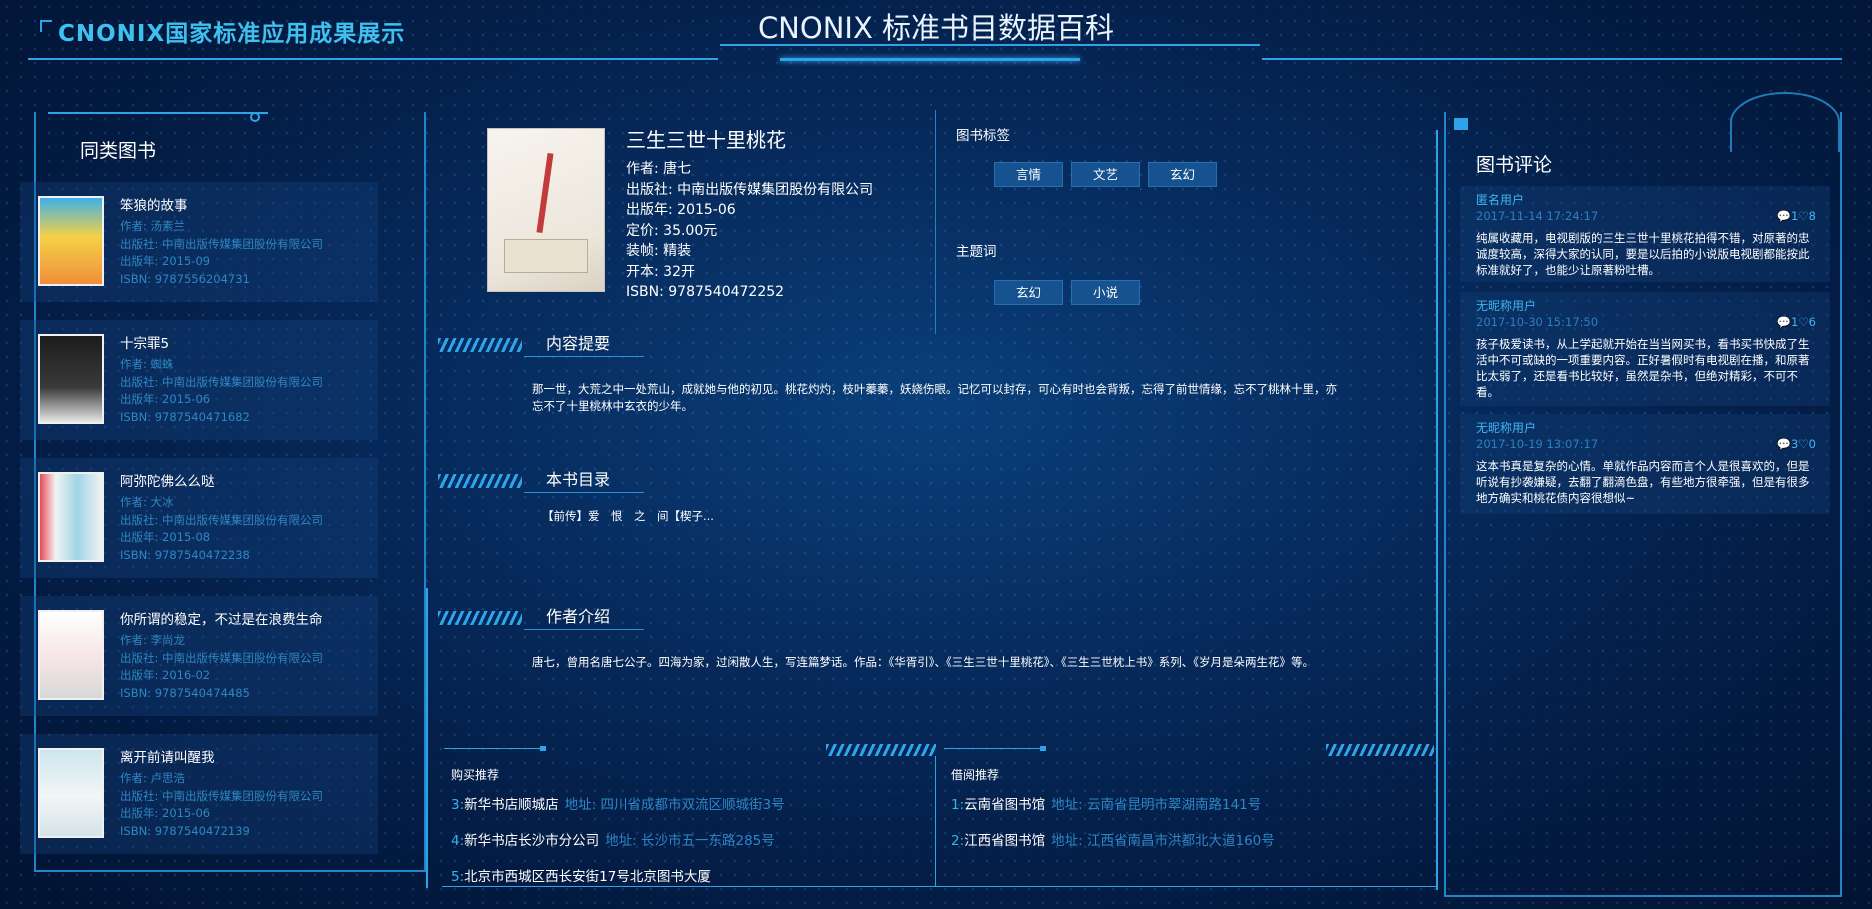 The height and width of the screenshot is (909, 1872). I want to click on borrow-item: 2:江西省图书馆 地址: 江西省南昌市洪都北大道160号, so click(1113, 839).